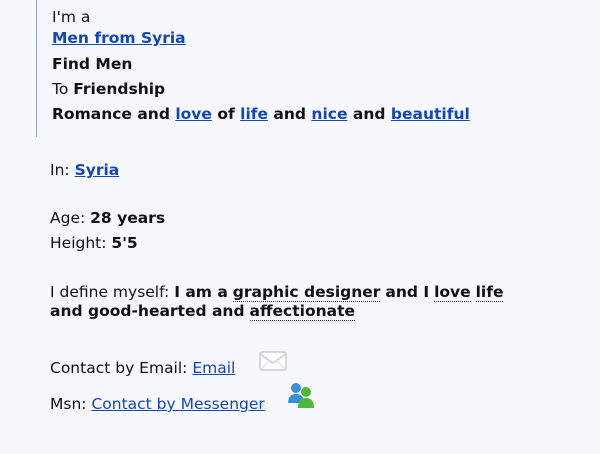  Describe the element at coordinates (452, 292) in the screenshot. I see `love-term: love` at that location.